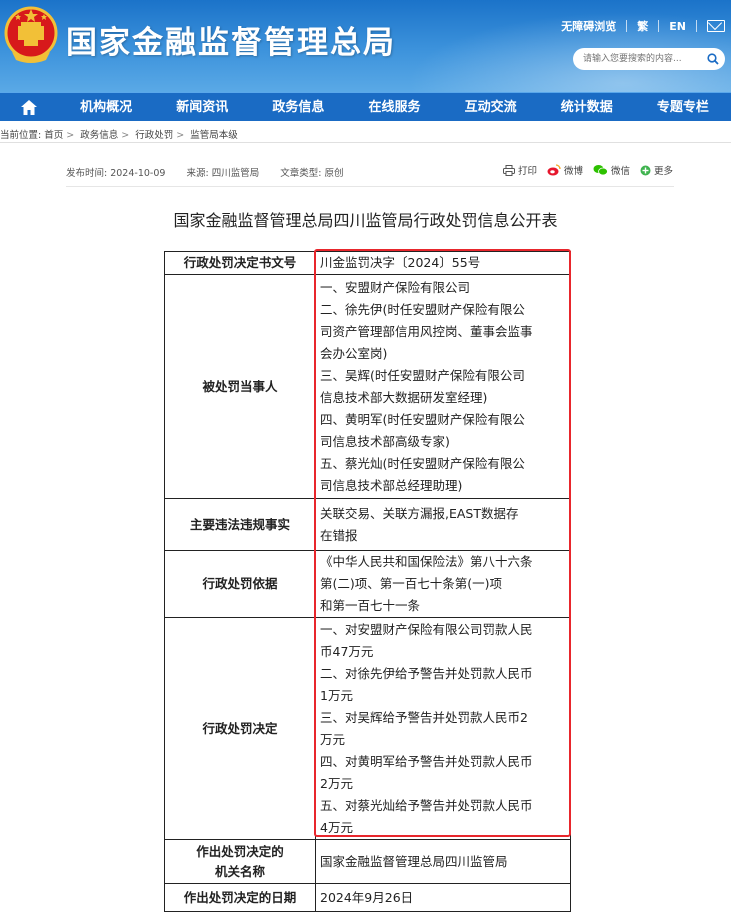 The image size is (731, 920). I want to click on table-value-line: 信息技术部大数据研发室经理), so click(404, 397).